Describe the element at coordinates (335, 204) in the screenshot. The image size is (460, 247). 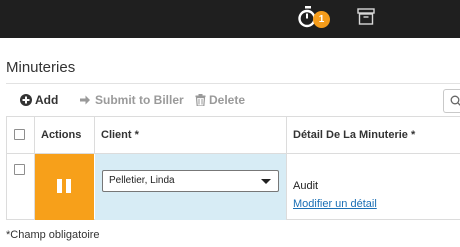
I see `edit-detail-link: Modifier un détail` at that location.